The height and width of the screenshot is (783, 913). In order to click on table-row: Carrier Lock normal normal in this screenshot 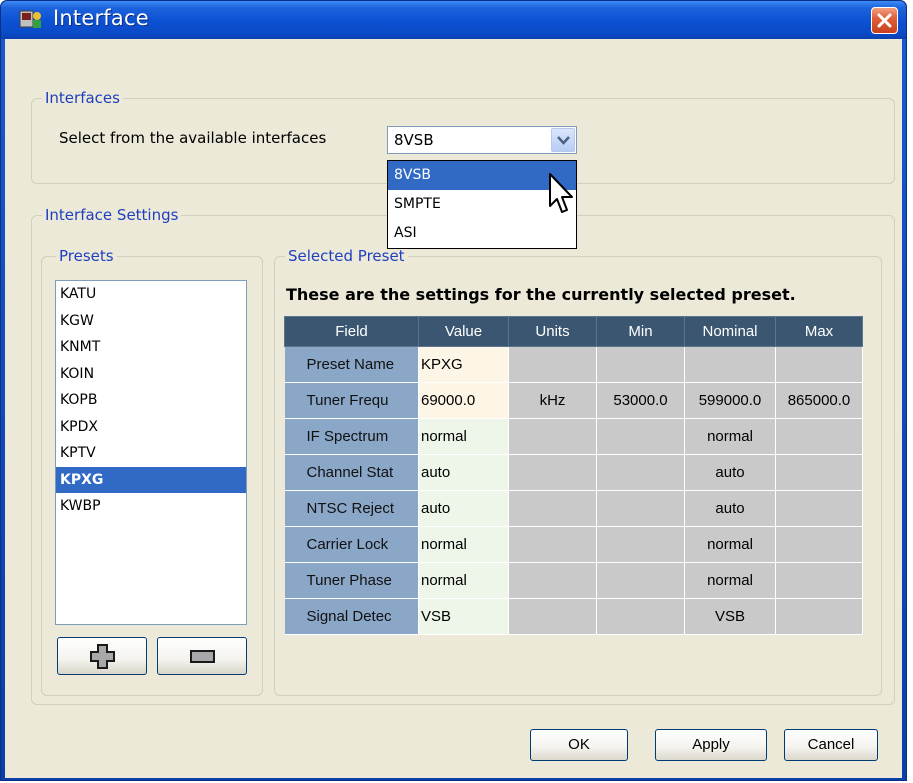, I will do `click(573, 544)`.